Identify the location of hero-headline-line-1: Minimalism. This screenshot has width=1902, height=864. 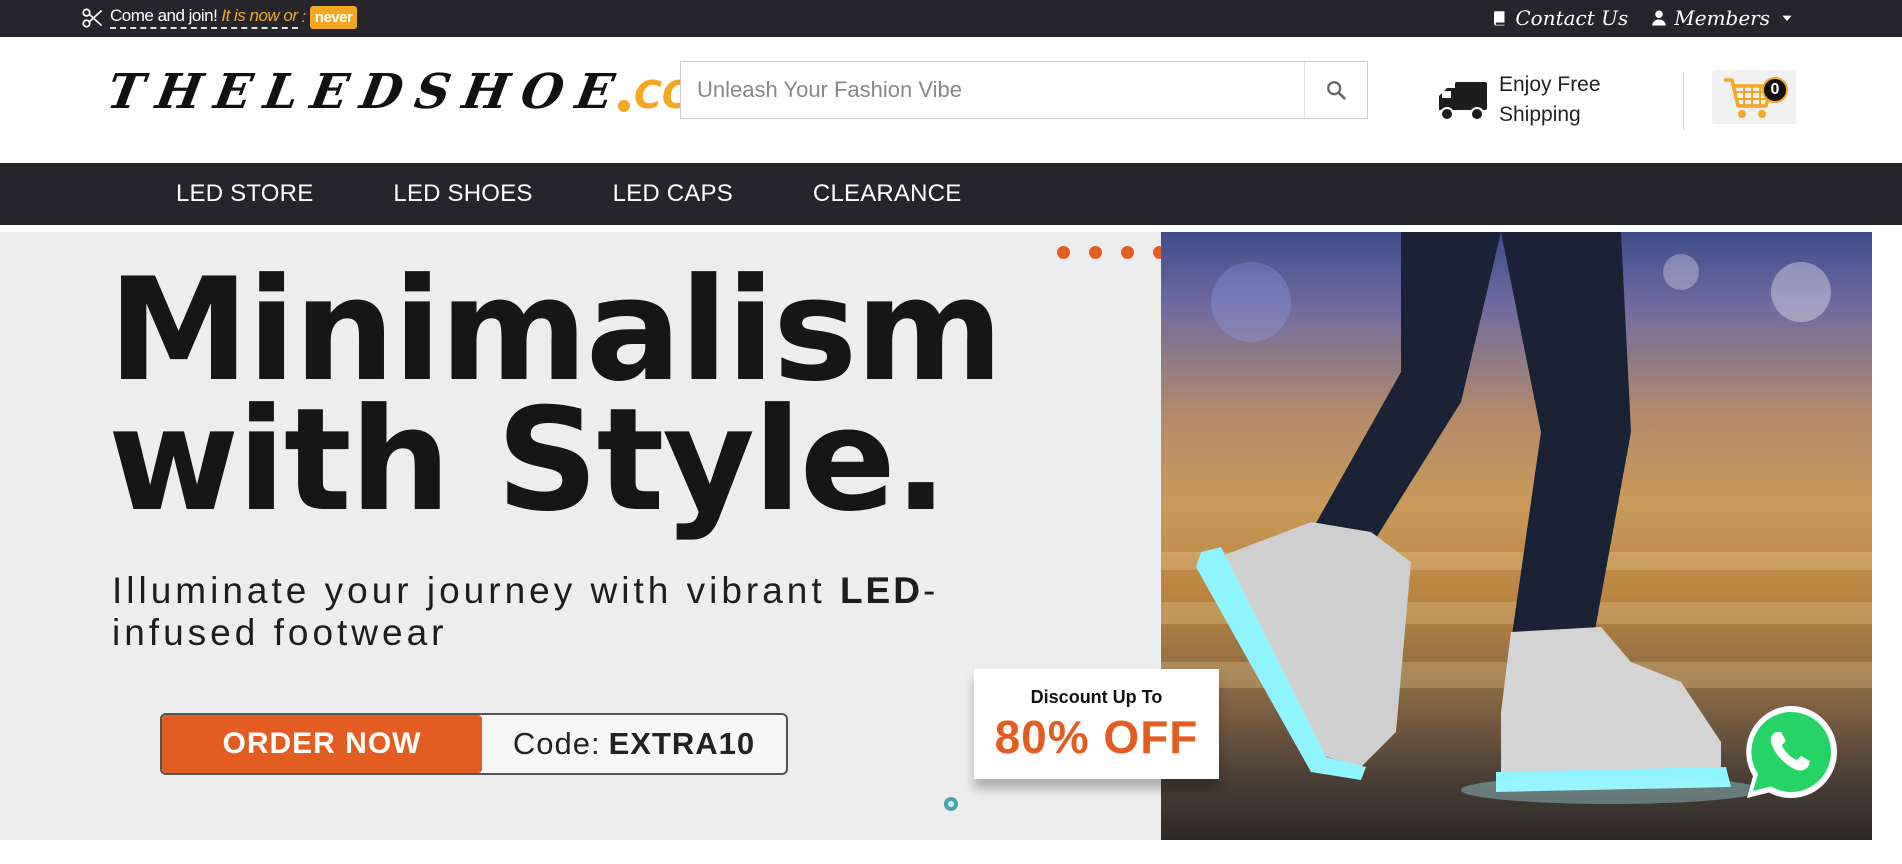
(555, 330).